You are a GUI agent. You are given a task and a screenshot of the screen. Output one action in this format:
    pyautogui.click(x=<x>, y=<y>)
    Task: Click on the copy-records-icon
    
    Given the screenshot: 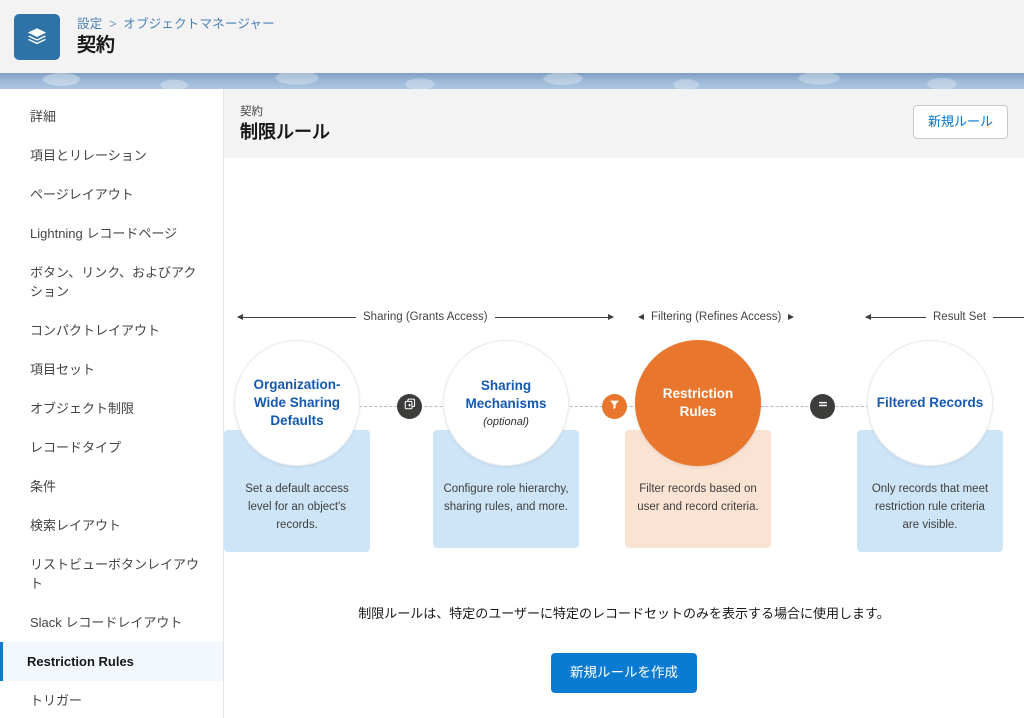 What is the action you would take?
    pyautogui.click(x=410, y=406)
    